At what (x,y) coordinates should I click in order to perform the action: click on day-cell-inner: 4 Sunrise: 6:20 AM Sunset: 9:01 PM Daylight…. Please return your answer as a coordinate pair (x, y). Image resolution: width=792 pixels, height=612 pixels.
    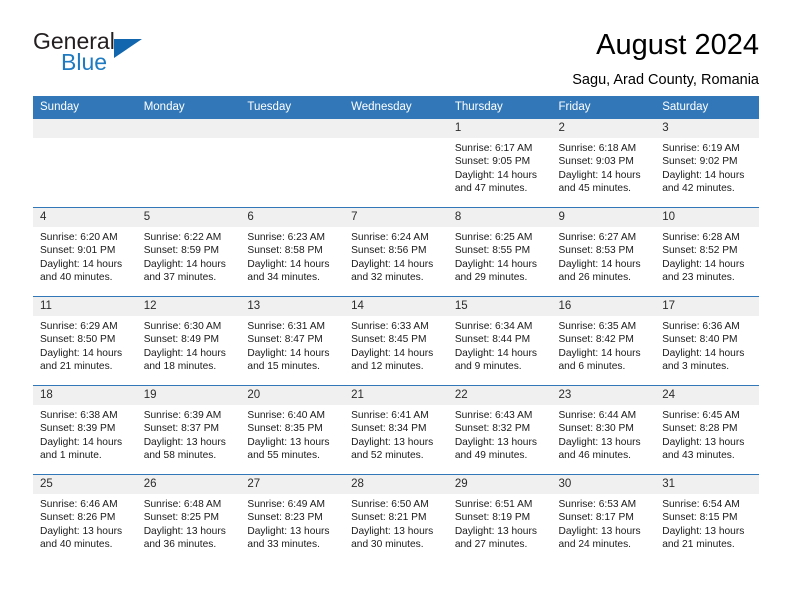
    Looking at the image, I should click on (85, 252).